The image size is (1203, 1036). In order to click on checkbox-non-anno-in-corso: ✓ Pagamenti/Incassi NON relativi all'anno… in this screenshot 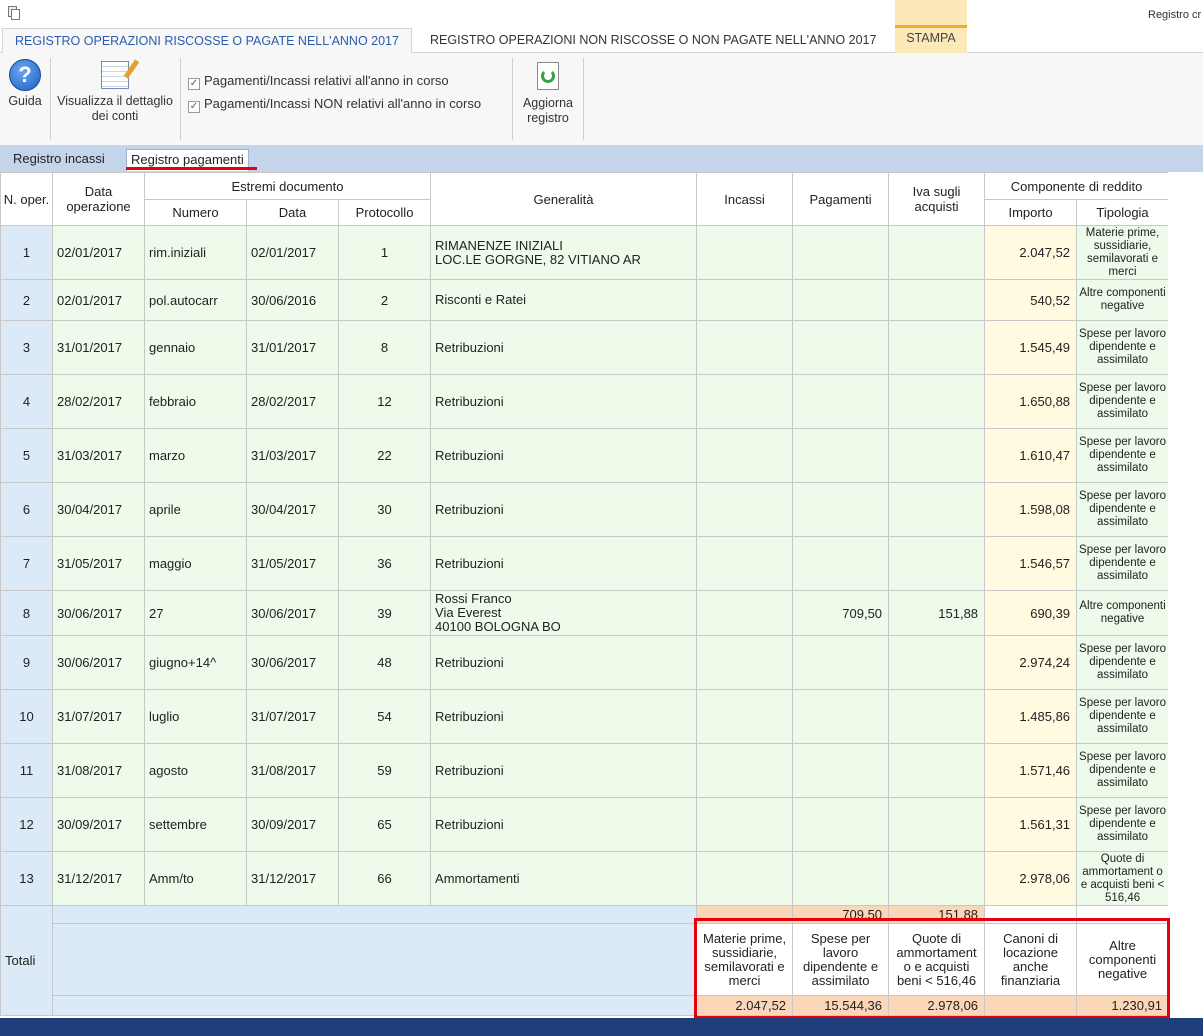, I will do `click(334, 104)`.